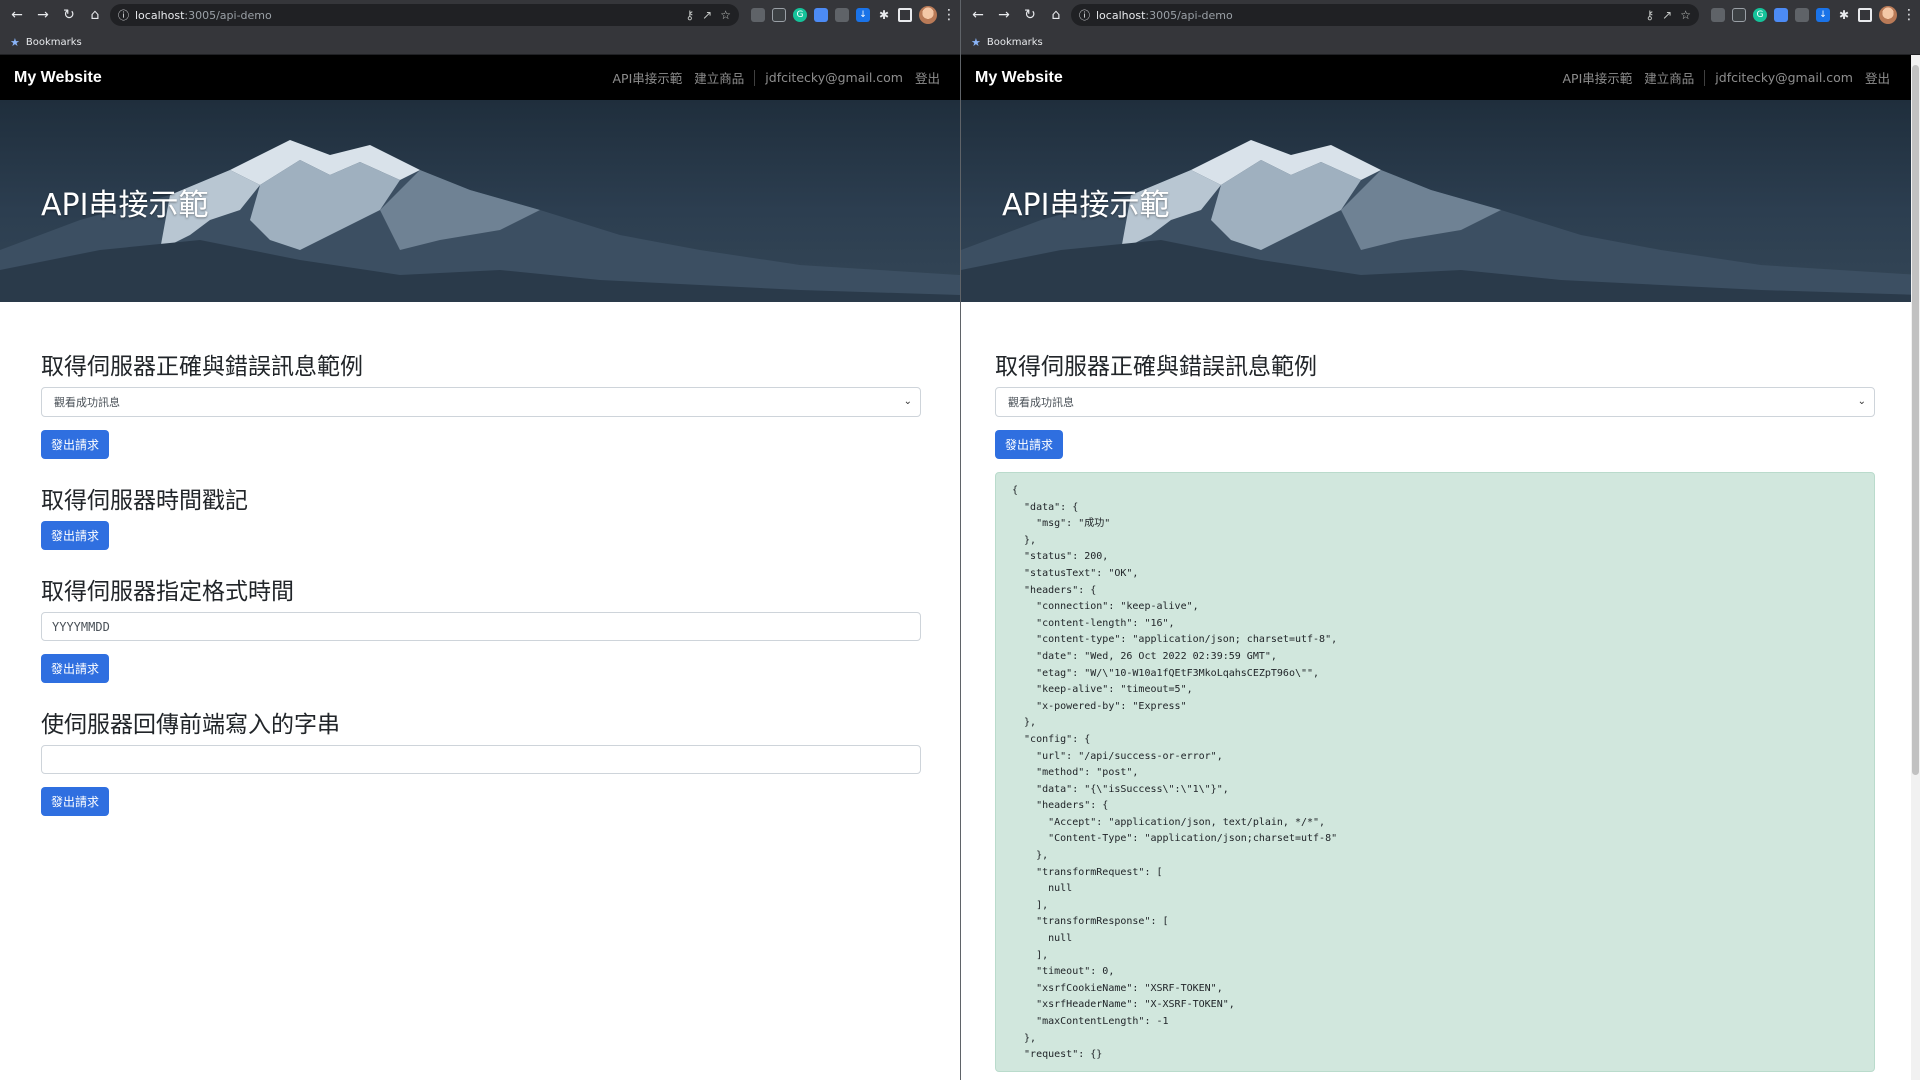 This screenshot has height=1080, width=1920. I want to click on section-echo: 使伺服器回傳前端寫入的字串 發出請求, so click(481, 760).